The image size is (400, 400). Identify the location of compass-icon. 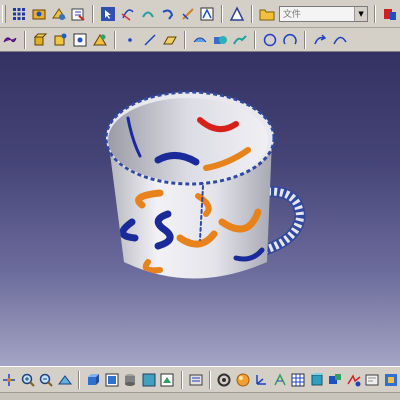
(280, 380).